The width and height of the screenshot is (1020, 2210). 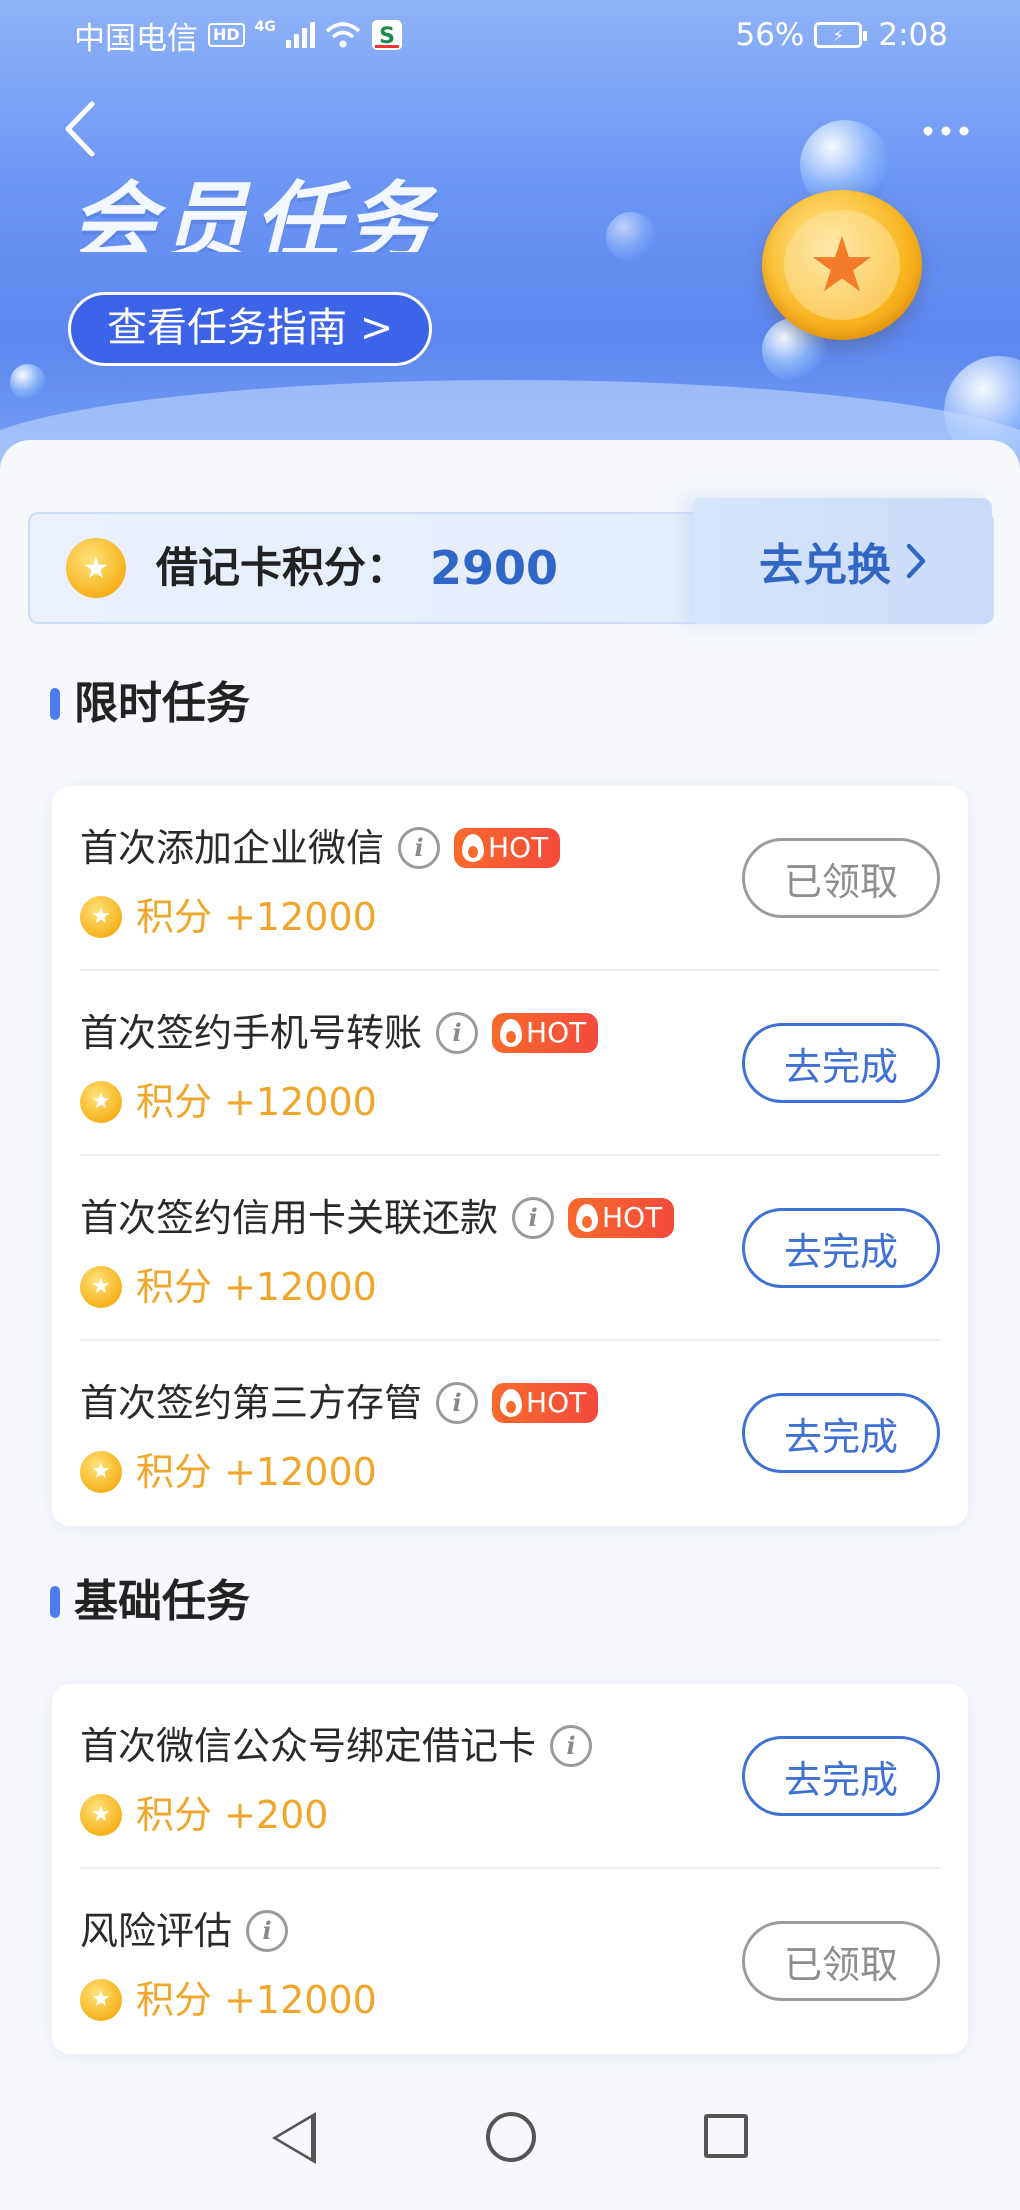 I want to click on section-title-text: 限时任务, so click(x=162, y=703).